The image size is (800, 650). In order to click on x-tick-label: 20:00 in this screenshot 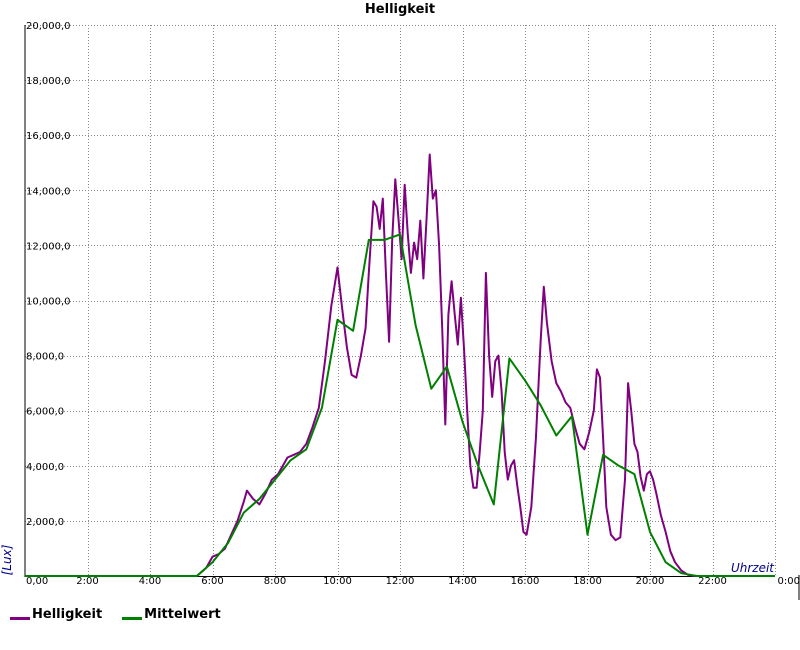, I will do `click(650, 581)`.